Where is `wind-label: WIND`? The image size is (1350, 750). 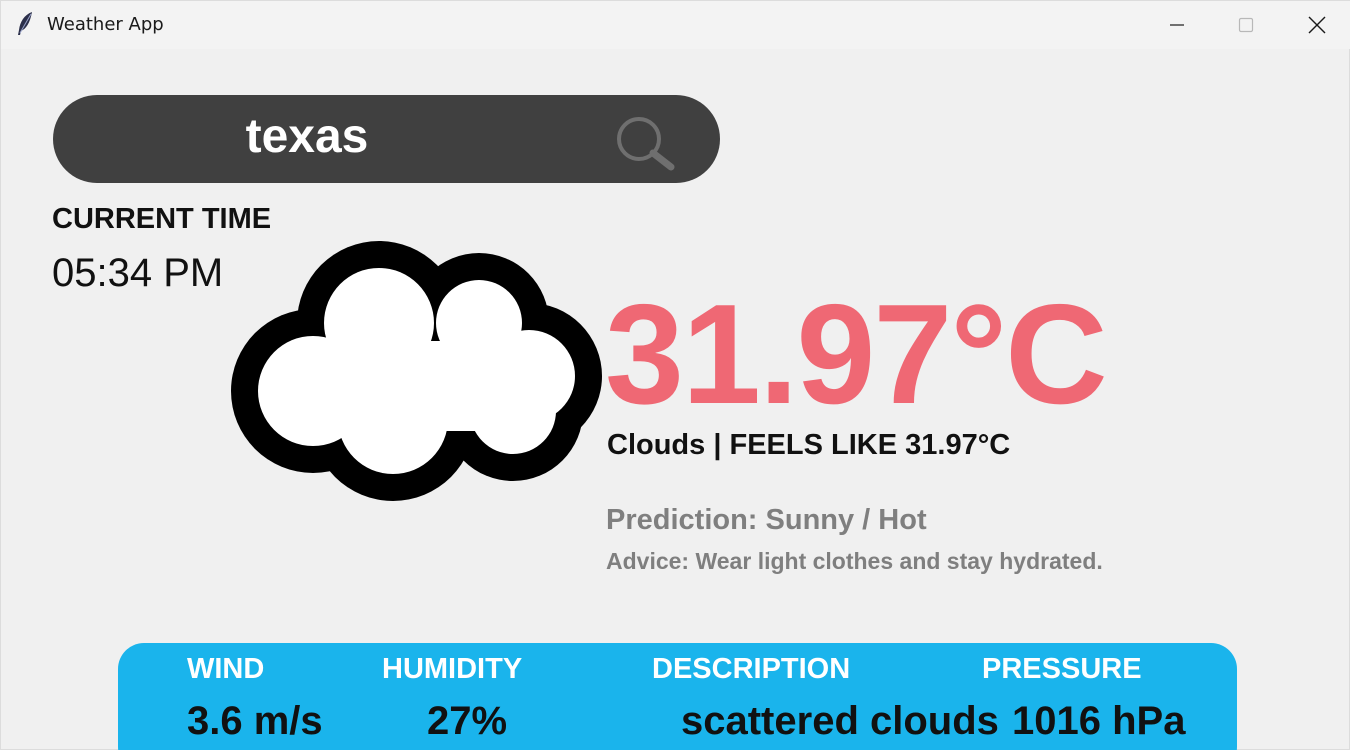
wind-label: WIND is located at coordinates (226, 669).